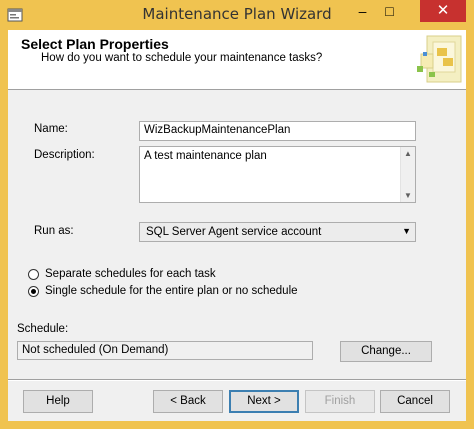  I want to click on finish-button: Finish, so click(340, 401).